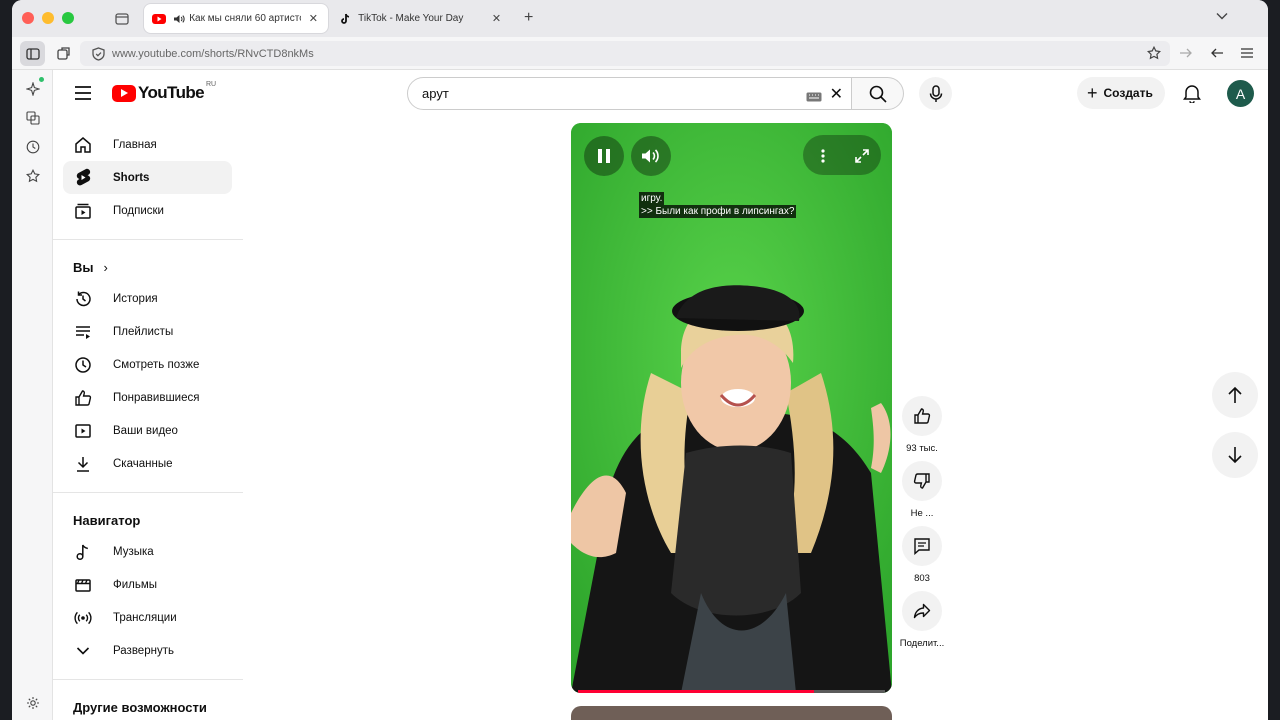  What do you see at coordinates (83, 431) in the screenshot?
I see `your-videos-icon` at bounding box center [83, 431].